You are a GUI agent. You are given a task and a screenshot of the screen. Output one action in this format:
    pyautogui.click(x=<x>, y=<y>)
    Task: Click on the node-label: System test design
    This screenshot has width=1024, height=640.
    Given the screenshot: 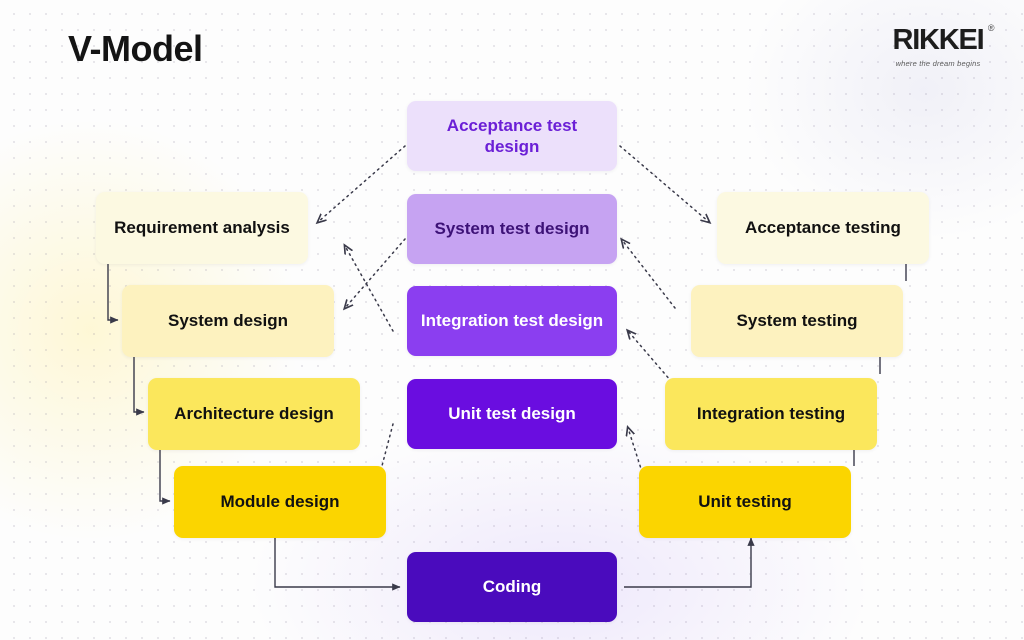 What is the action you would take?
    pyautogui.click(x=512, y=229)
    